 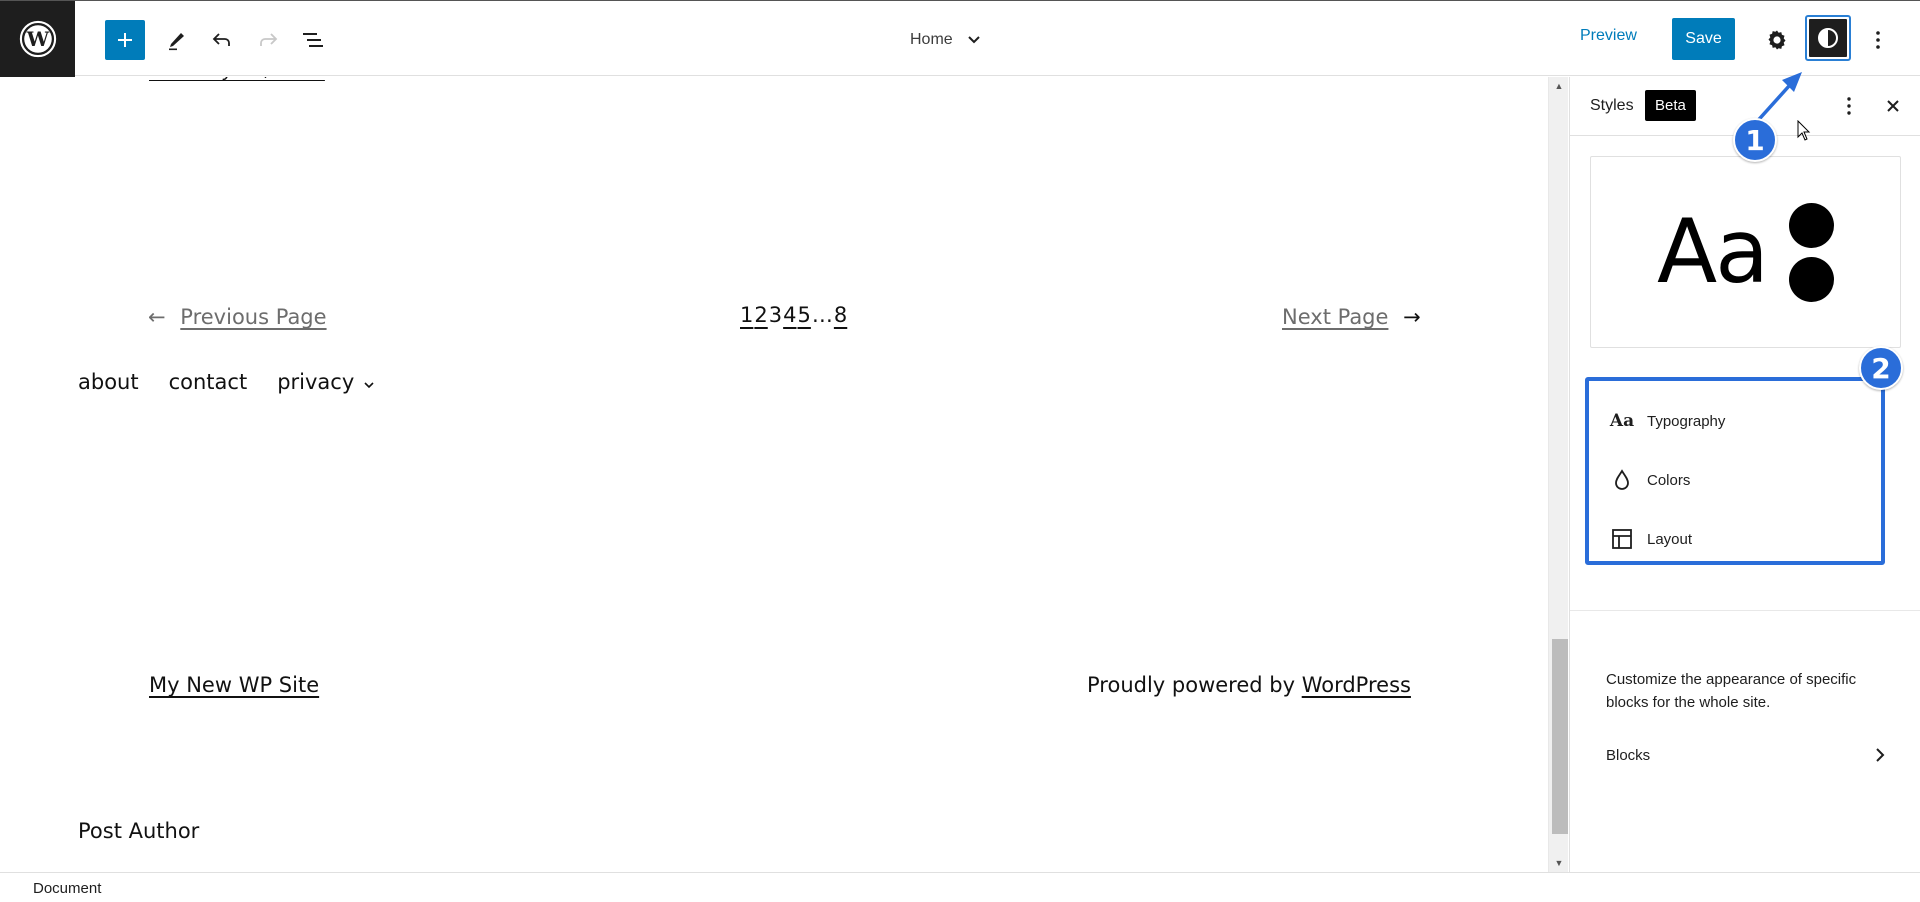 I want to click on redo-icon, so click(x=269, y=39).